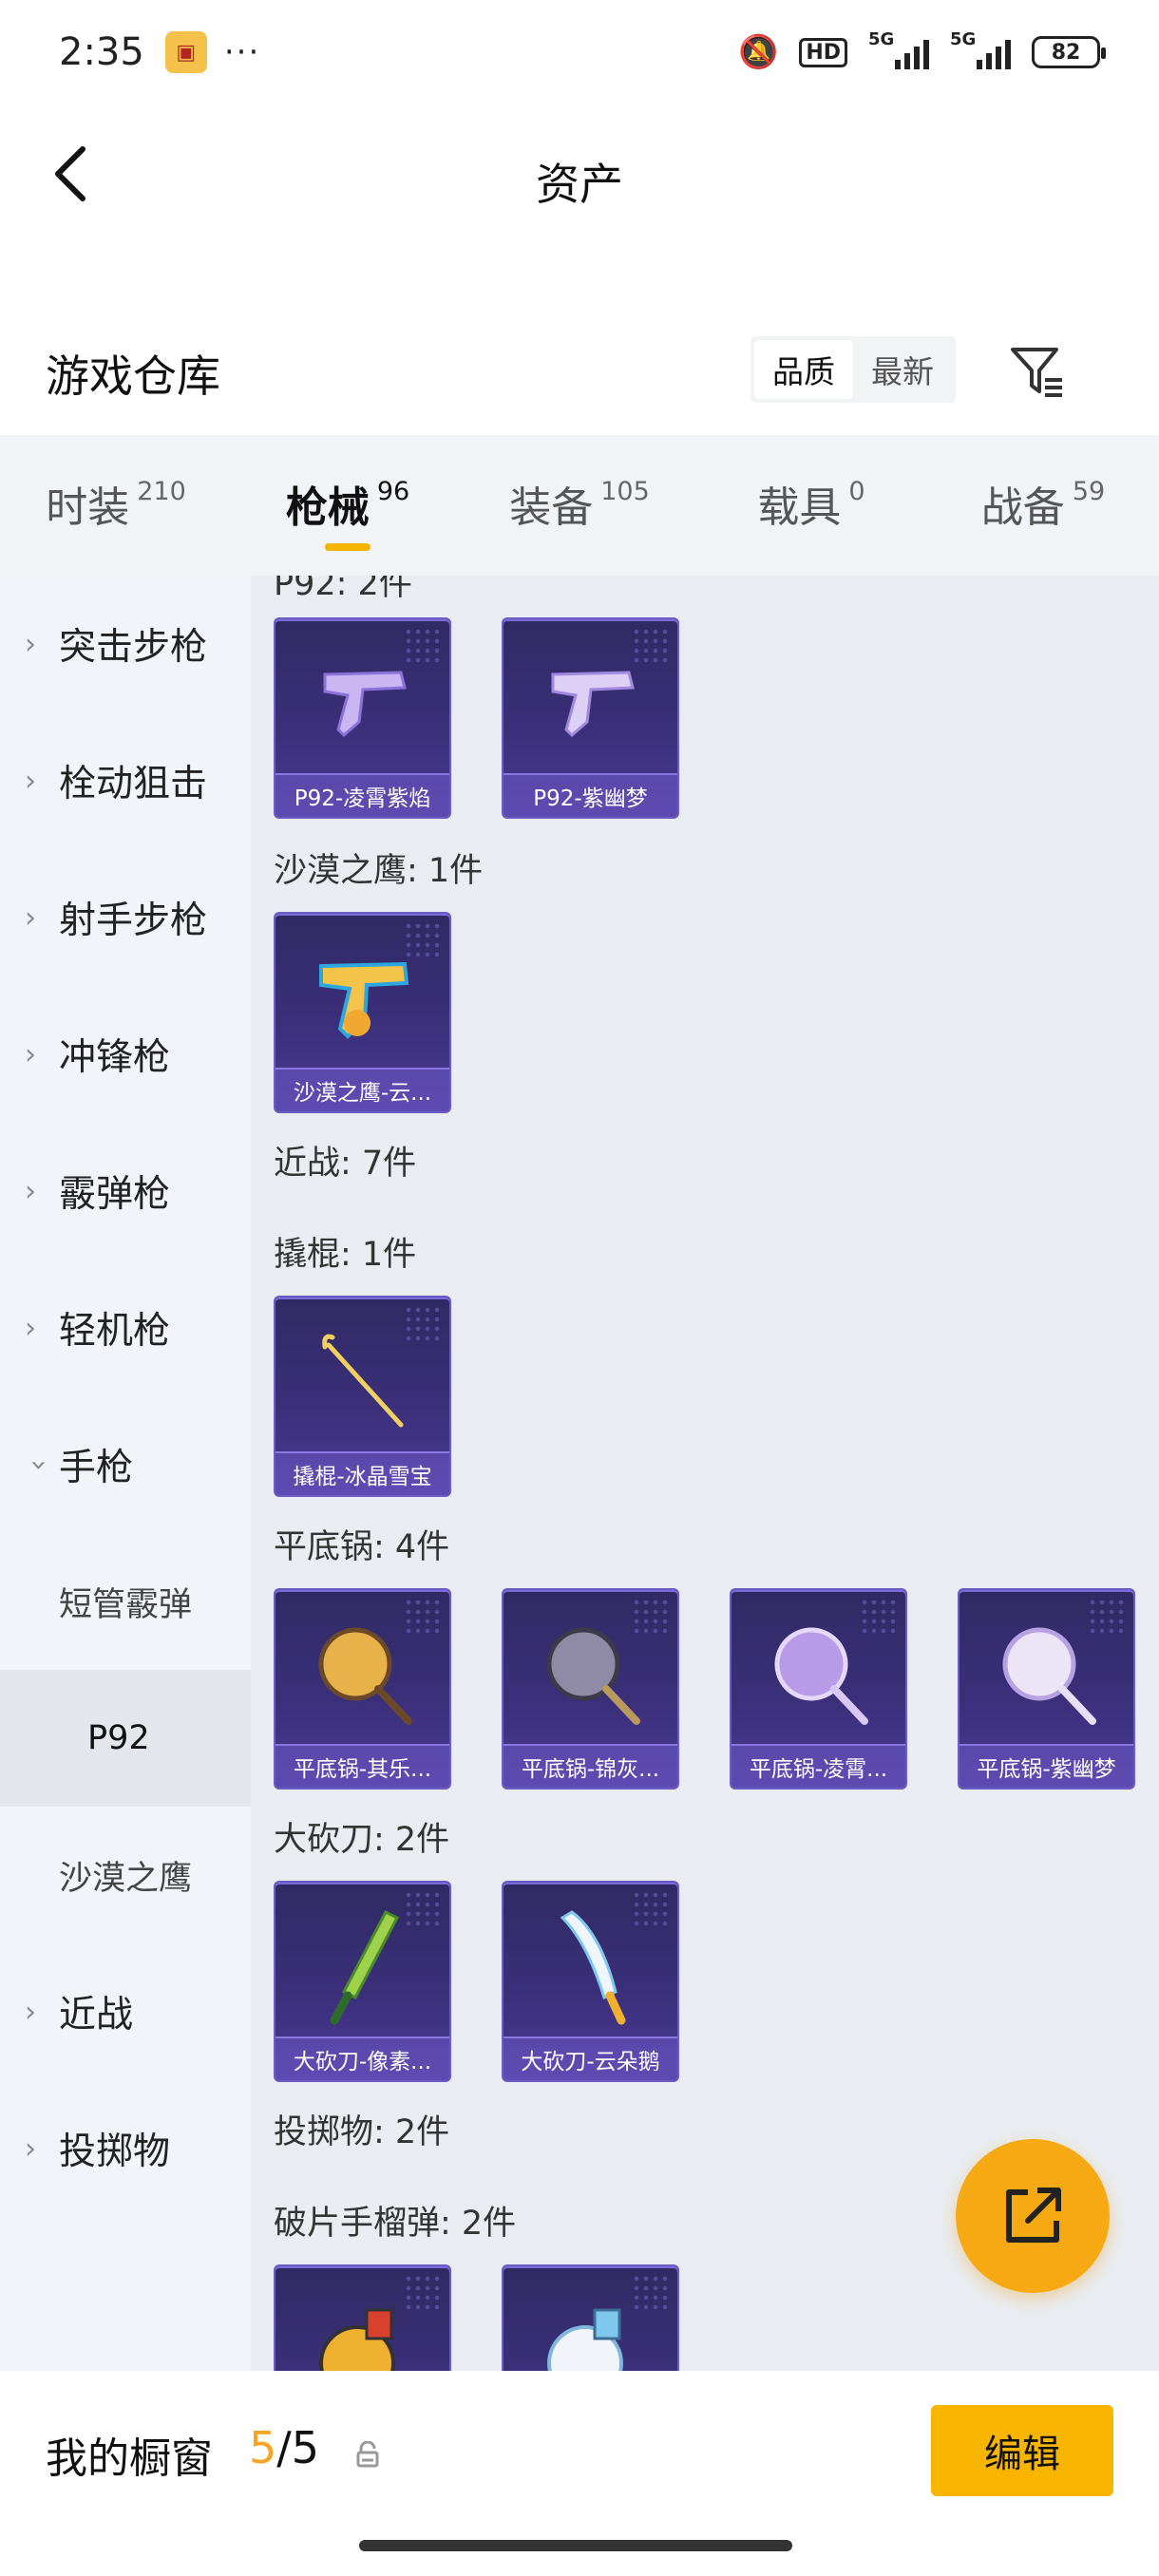 The image size is (1159, 2576). I want to click on tab-count: 210, so click(161, 492).